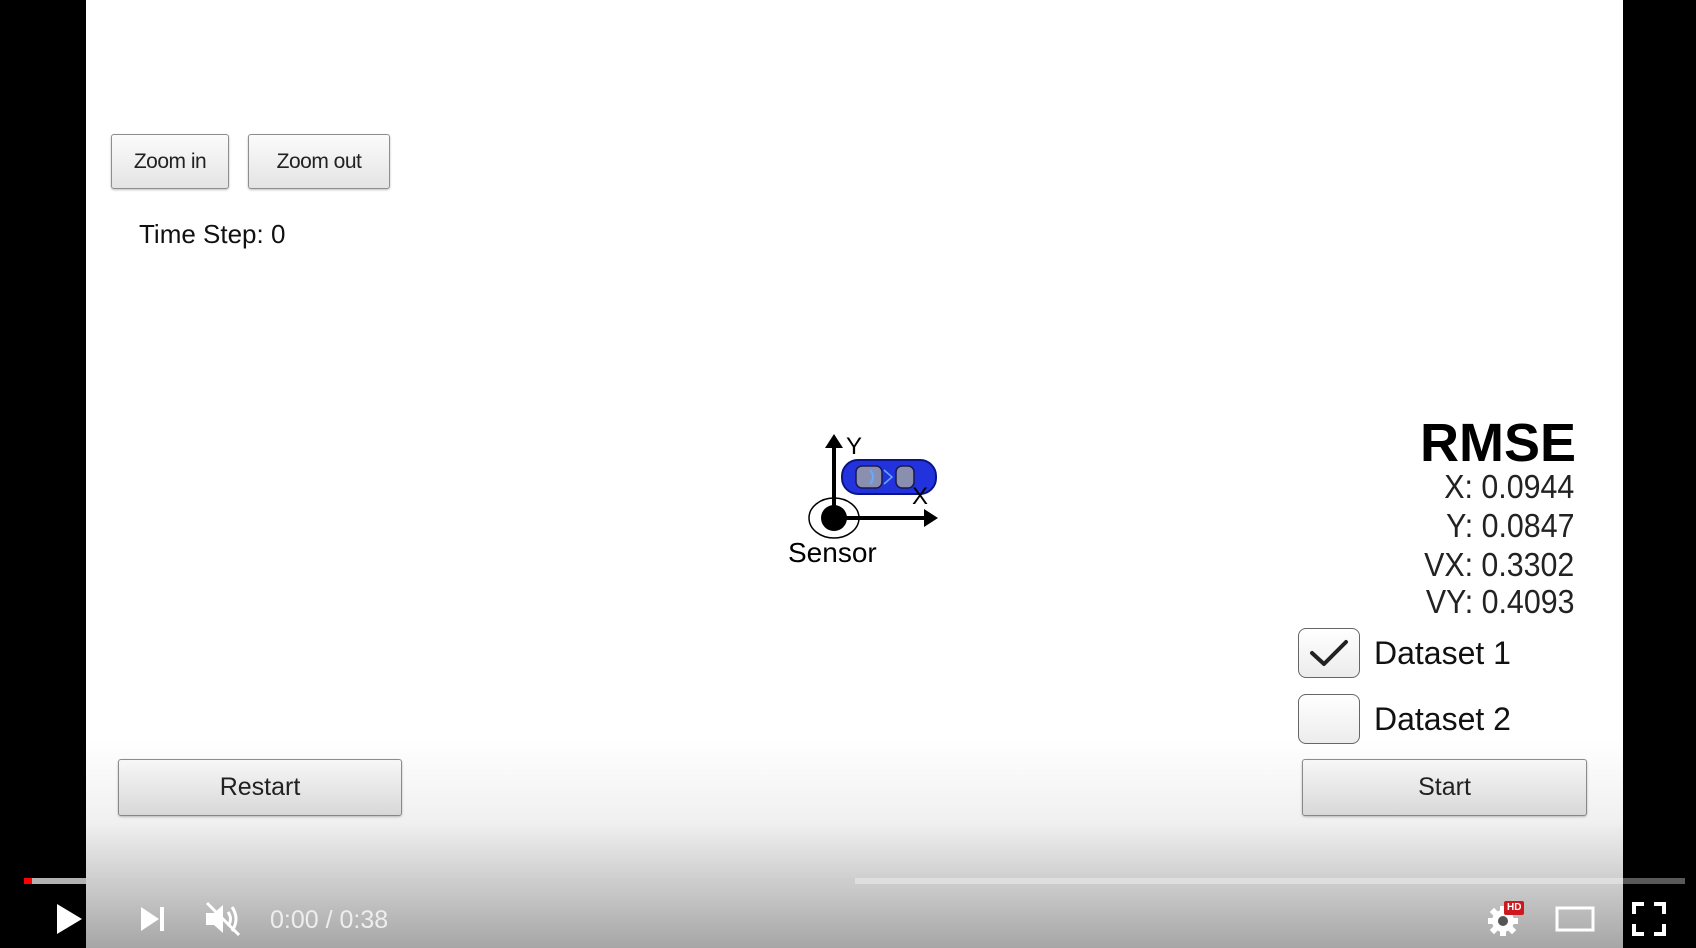 The width and height of the screenshot is (1696, 948). I want to click on progress-played, so click(28, 881).